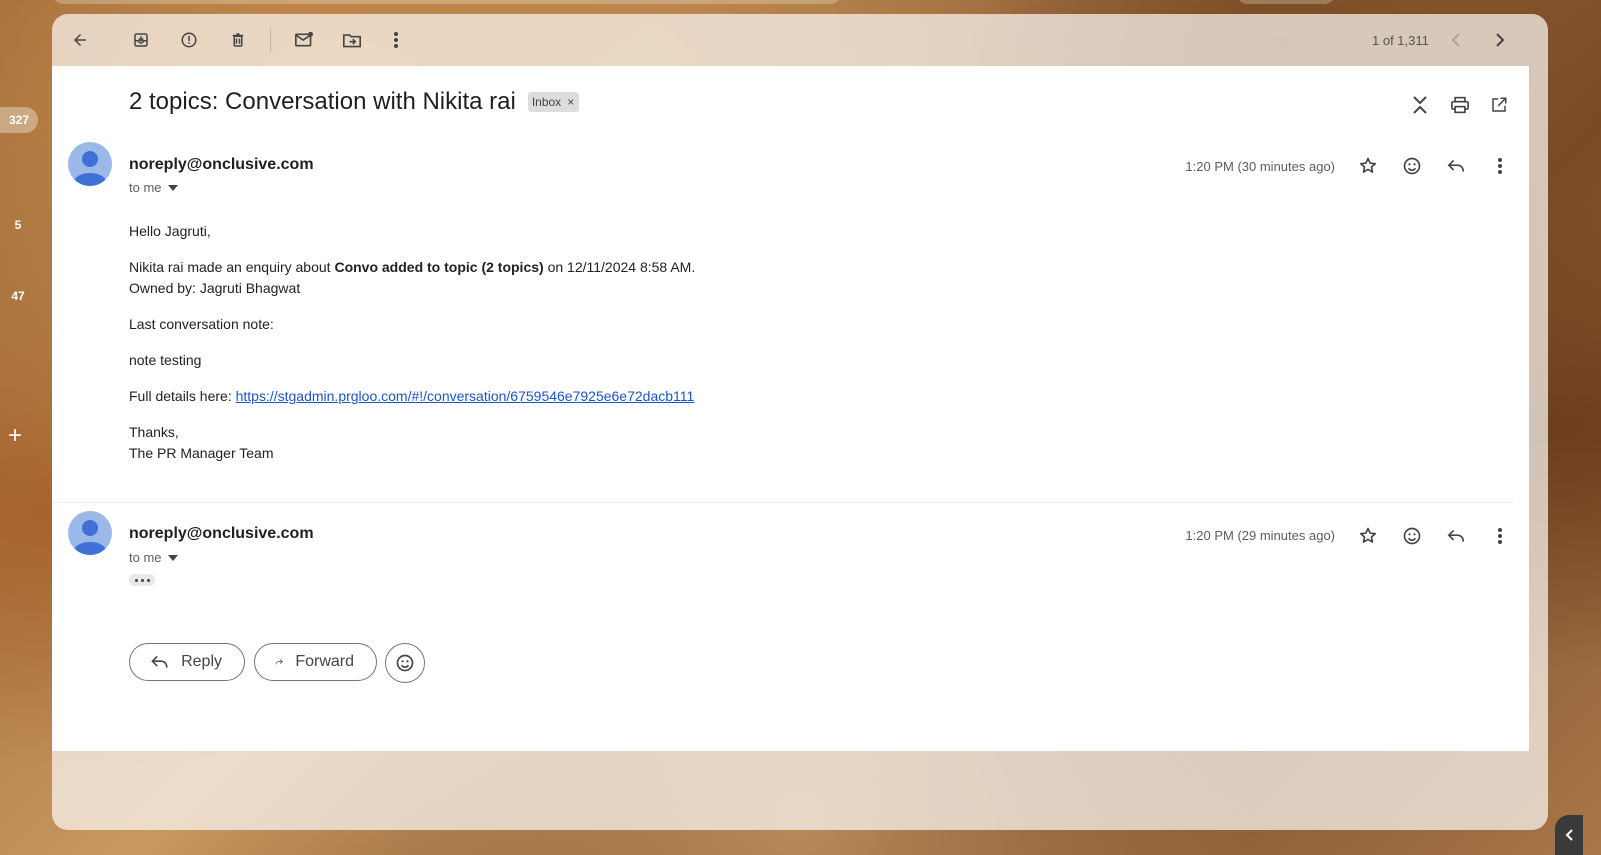  I want to click on rail-count-2: 5, so click(18, 225).